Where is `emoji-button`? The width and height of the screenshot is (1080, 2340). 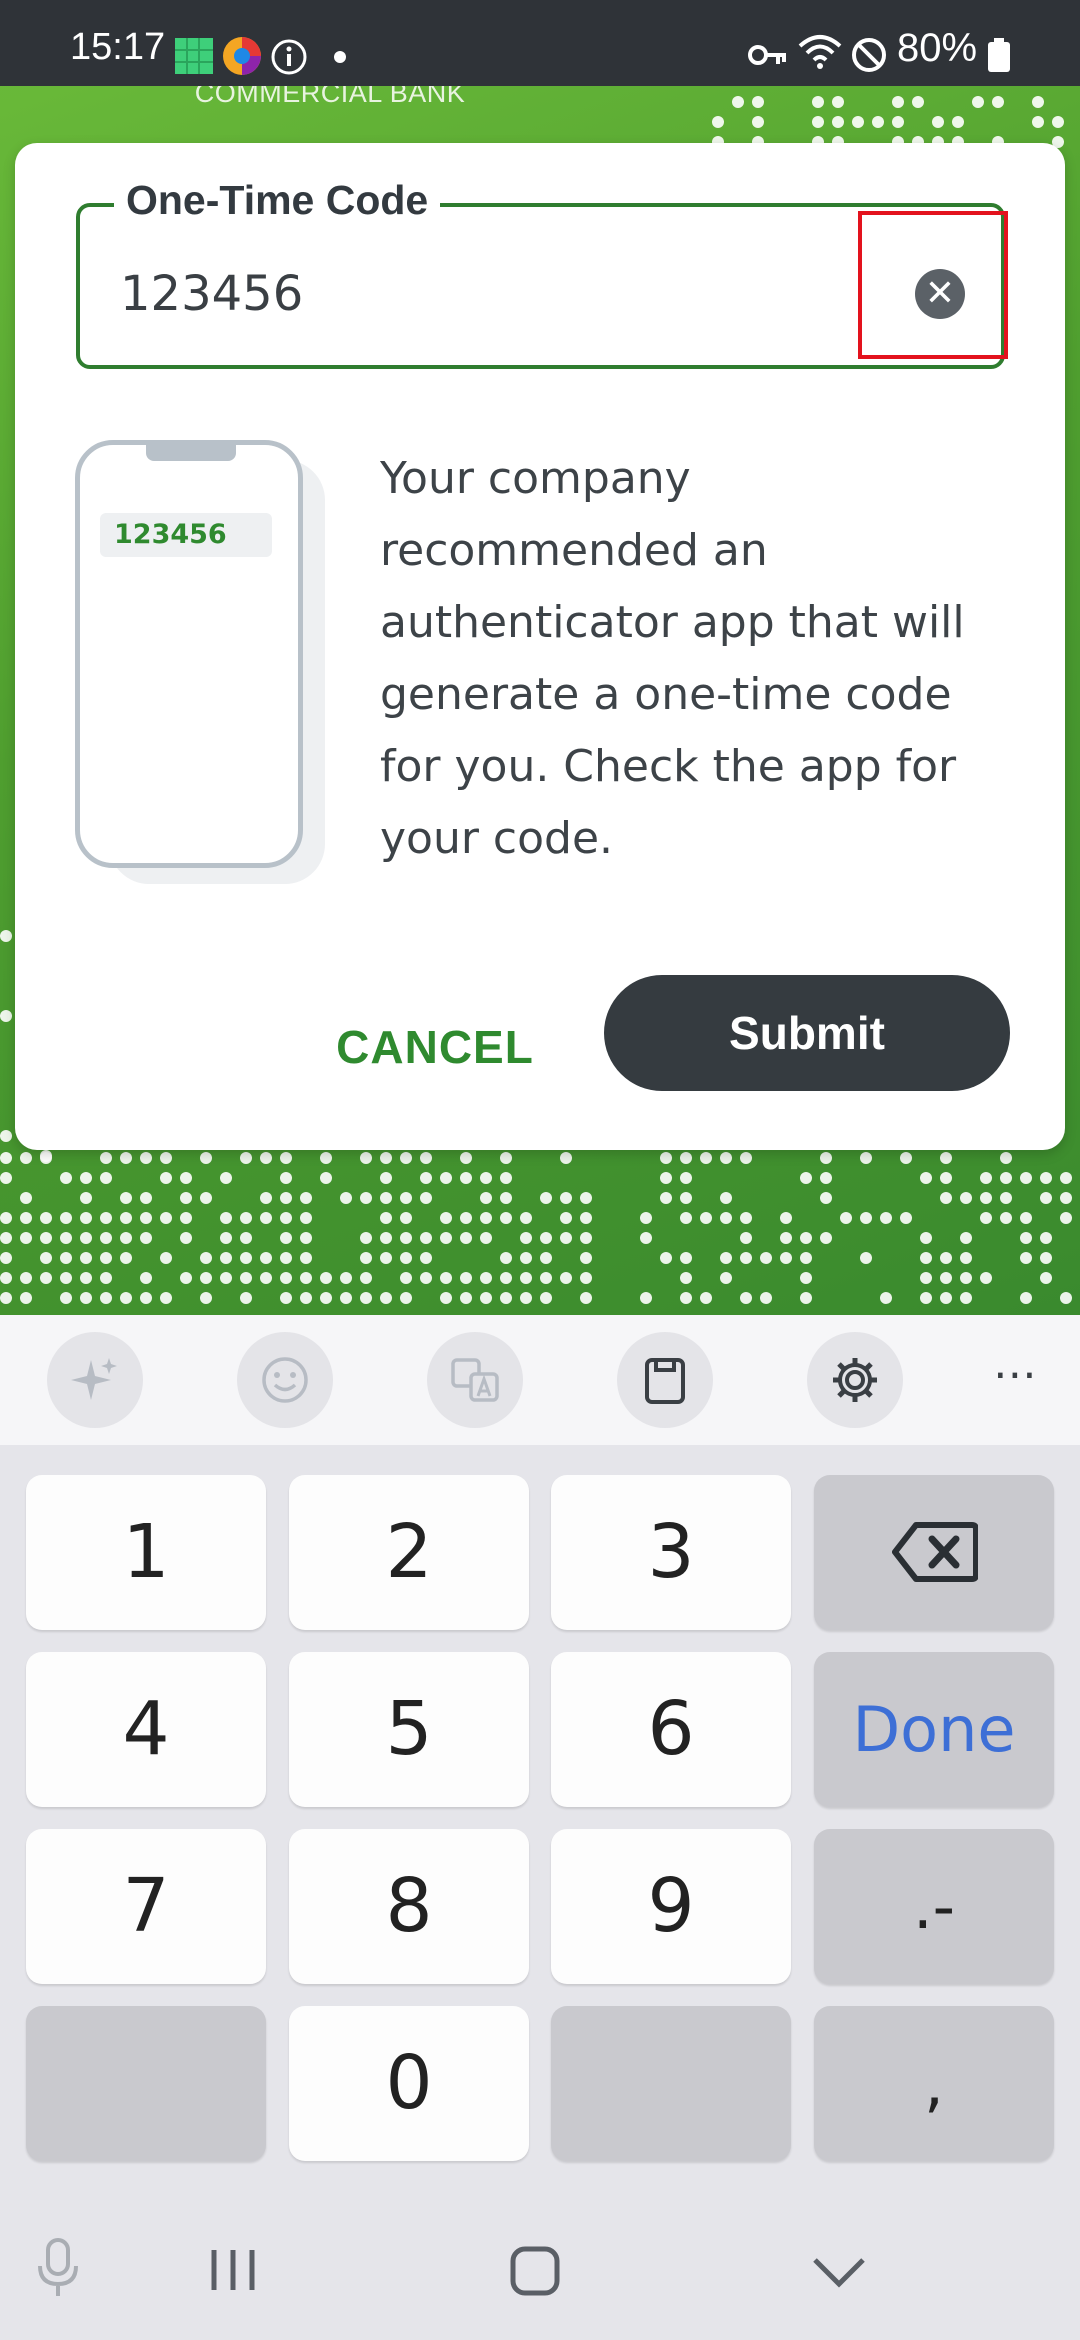 emoji-button is located at coordinates (285, 1380).